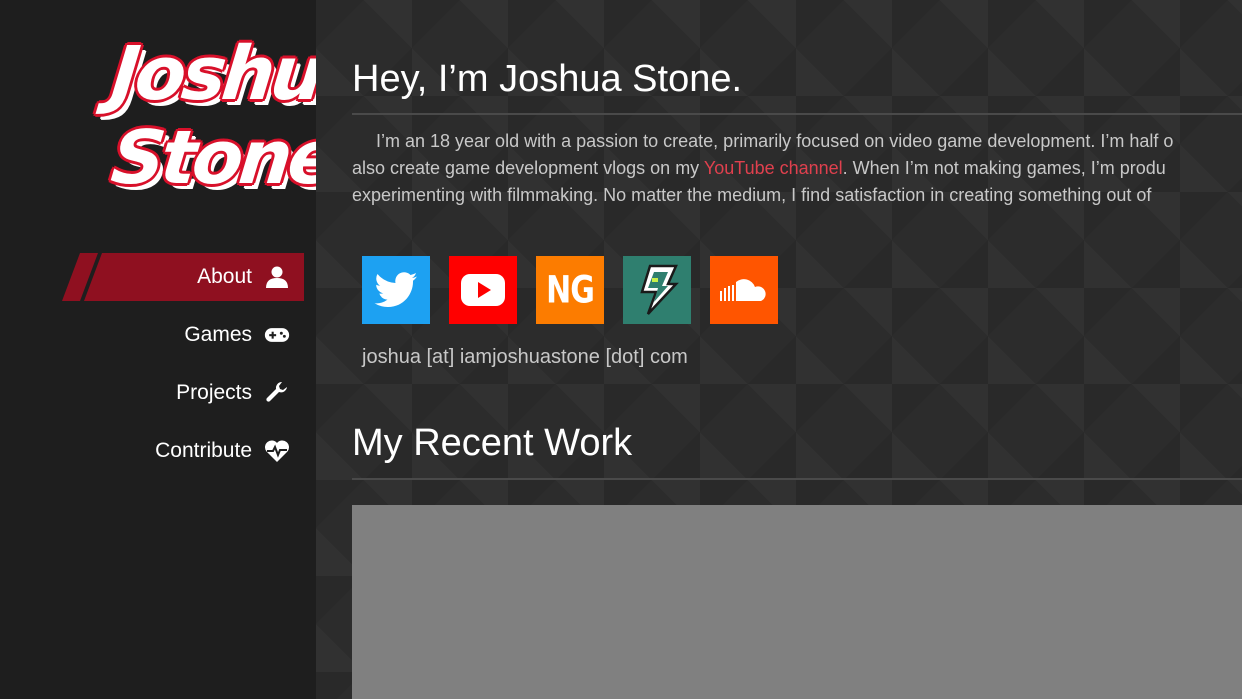 The height and width of the screenshot is (699, 1242). Describe the element at coordinates (214, 392) in the screenshot. I see `nav-item-label: Projects` at that location.